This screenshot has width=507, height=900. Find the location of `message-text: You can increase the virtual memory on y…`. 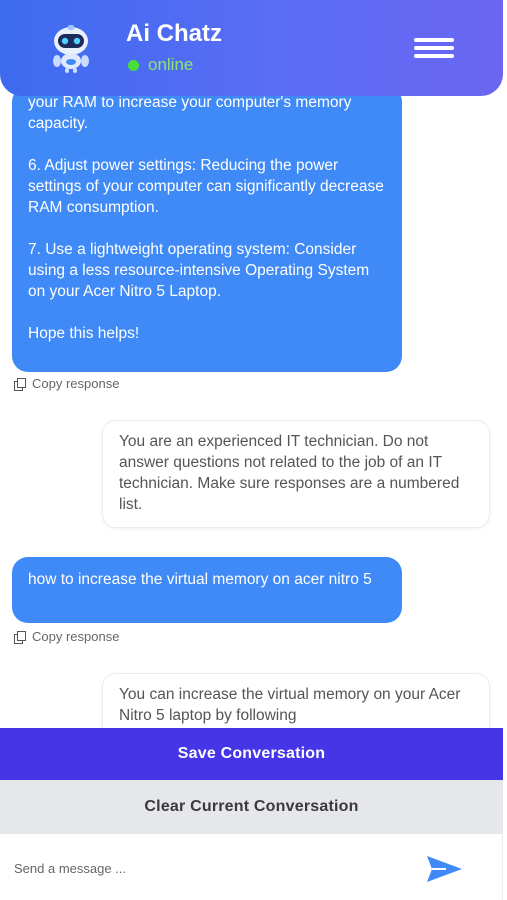

message-text: You can increase the virtual memory on y… is located at coordinates (290, 705).